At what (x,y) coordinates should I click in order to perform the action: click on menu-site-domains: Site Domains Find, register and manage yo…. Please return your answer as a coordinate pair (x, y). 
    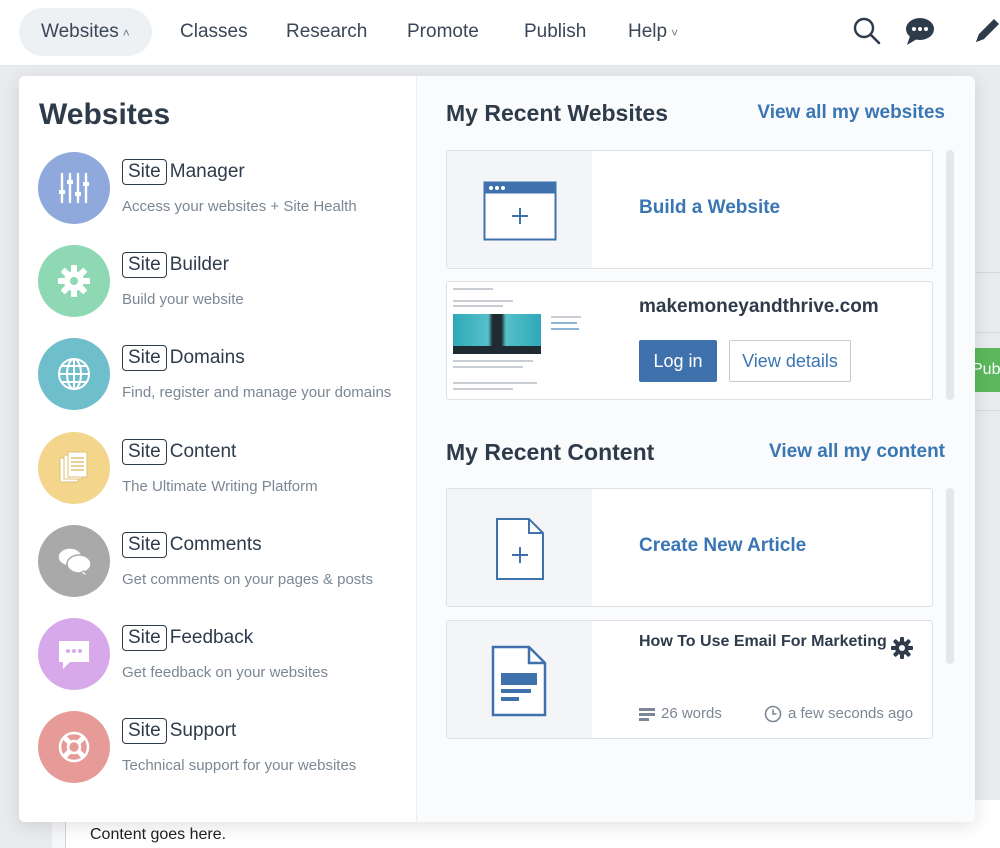
    Looking at the image, I should click on (223, 378).